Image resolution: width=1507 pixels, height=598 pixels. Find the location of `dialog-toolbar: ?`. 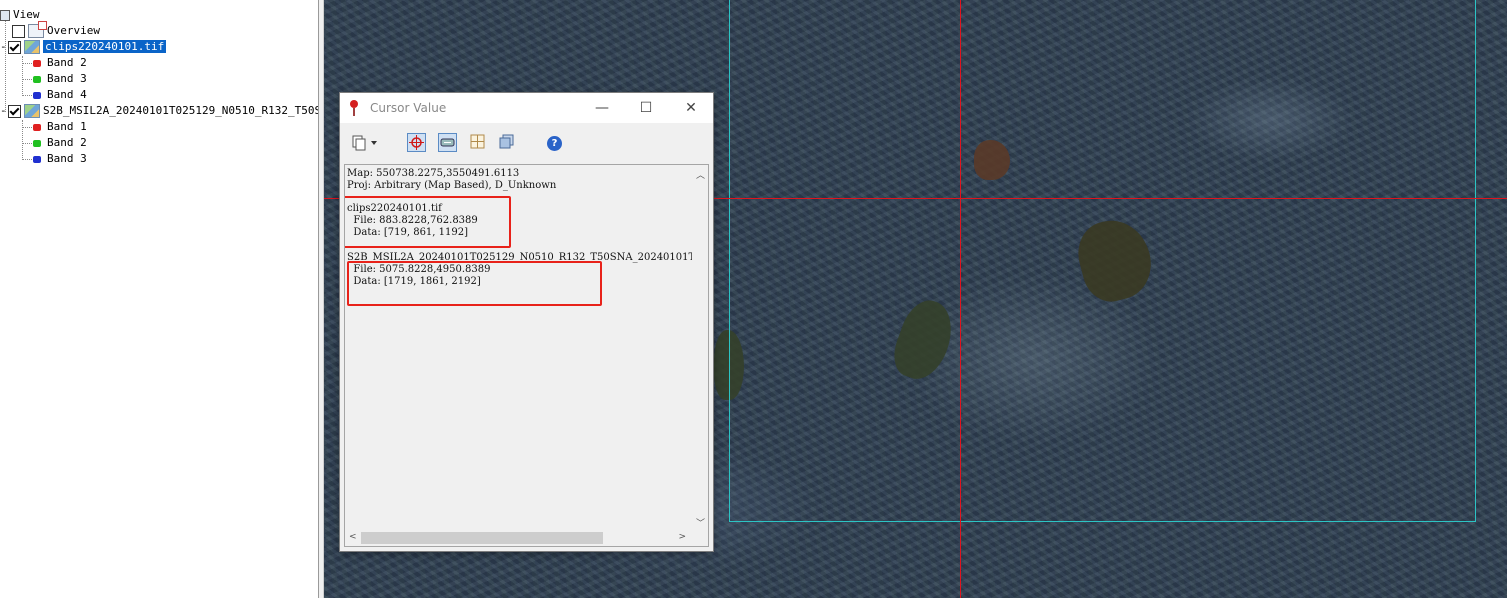

dialog-toolbar: ? is located at coordinates (526, 143).